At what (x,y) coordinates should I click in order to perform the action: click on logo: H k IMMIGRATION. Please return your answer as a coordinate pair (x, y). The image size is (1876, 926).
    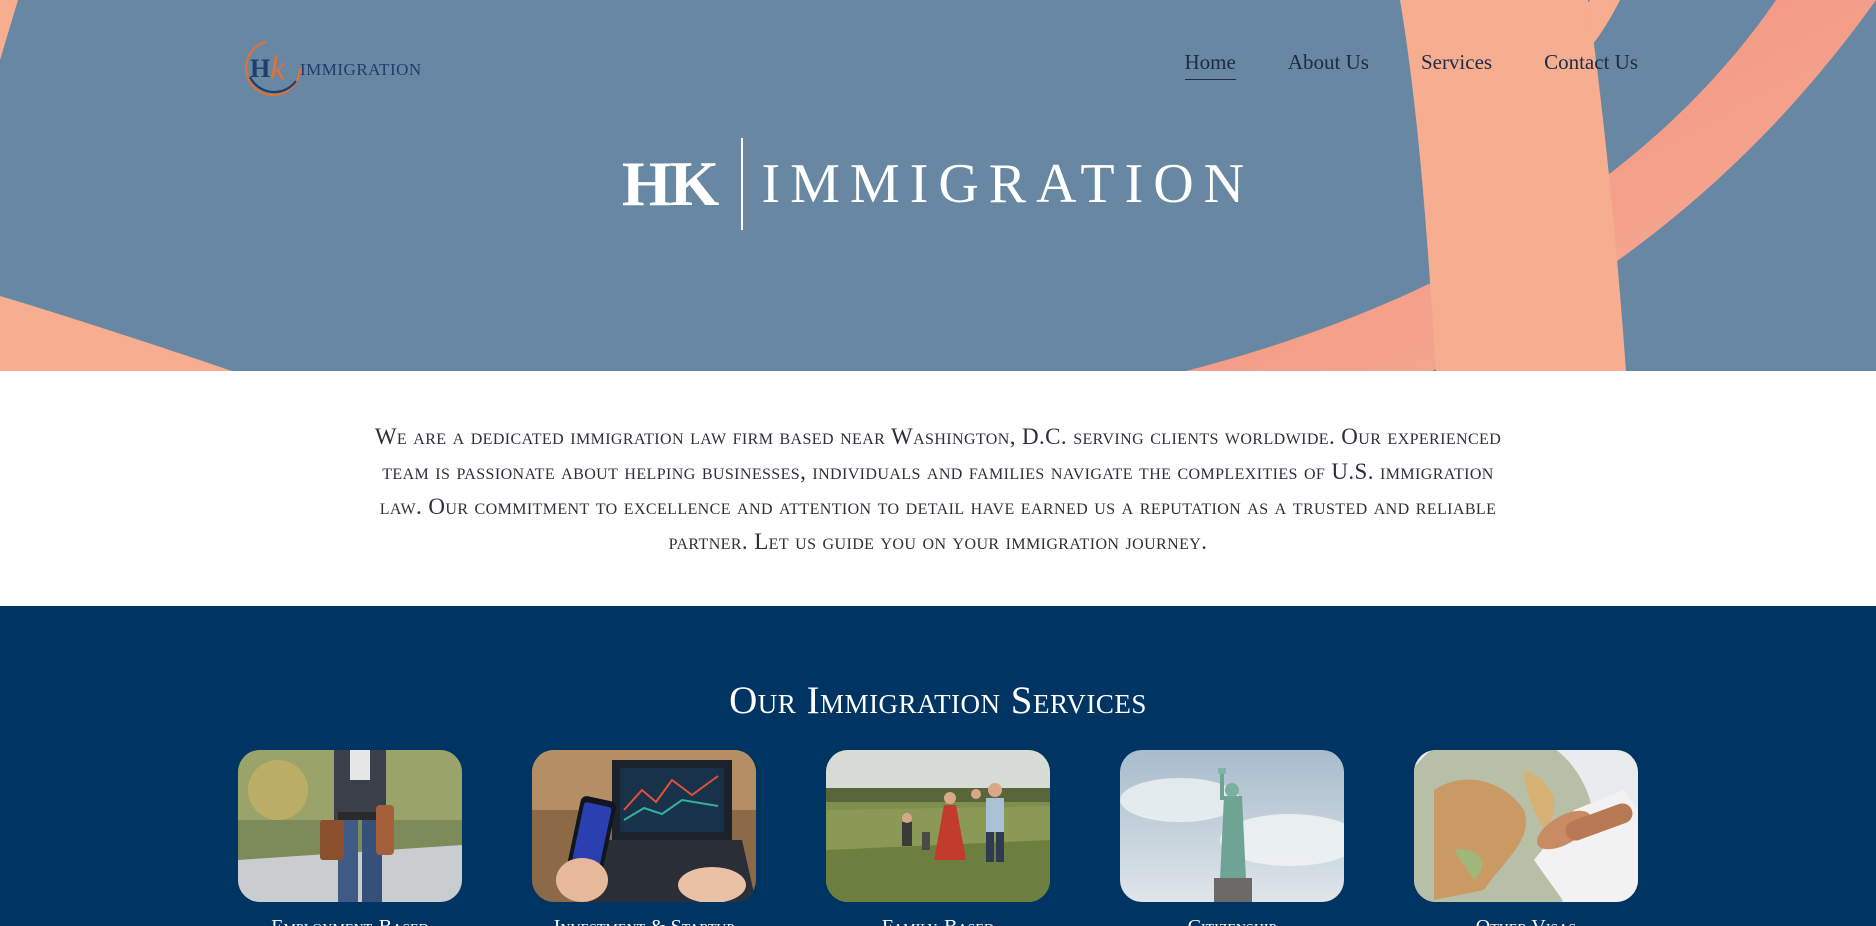
    Looking at the image, I should click on (342, 68).